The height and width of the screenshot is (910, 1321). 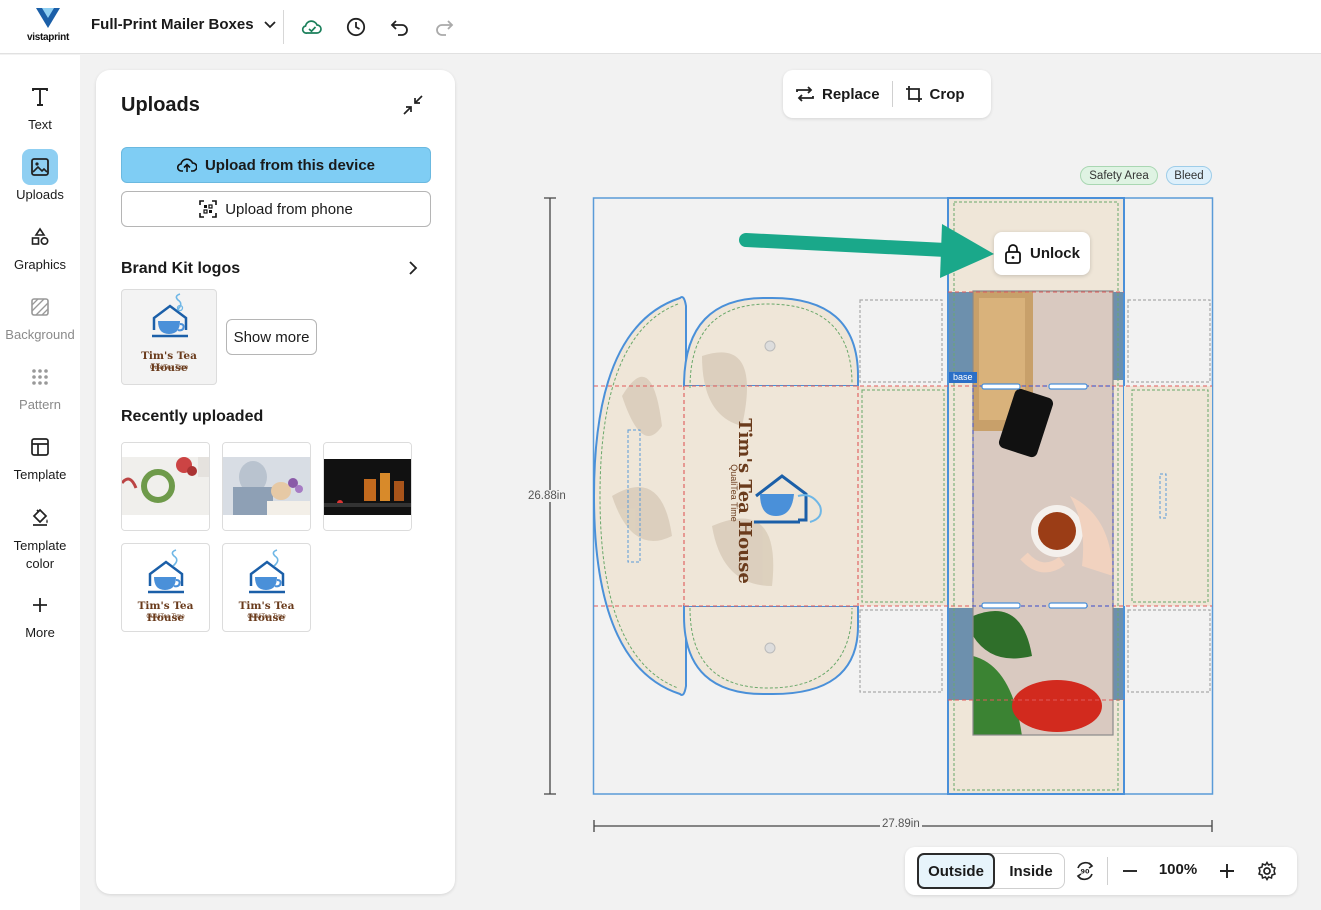 I want to click on vistaprint-logo: vistaprint, so click(x=48, y=27).